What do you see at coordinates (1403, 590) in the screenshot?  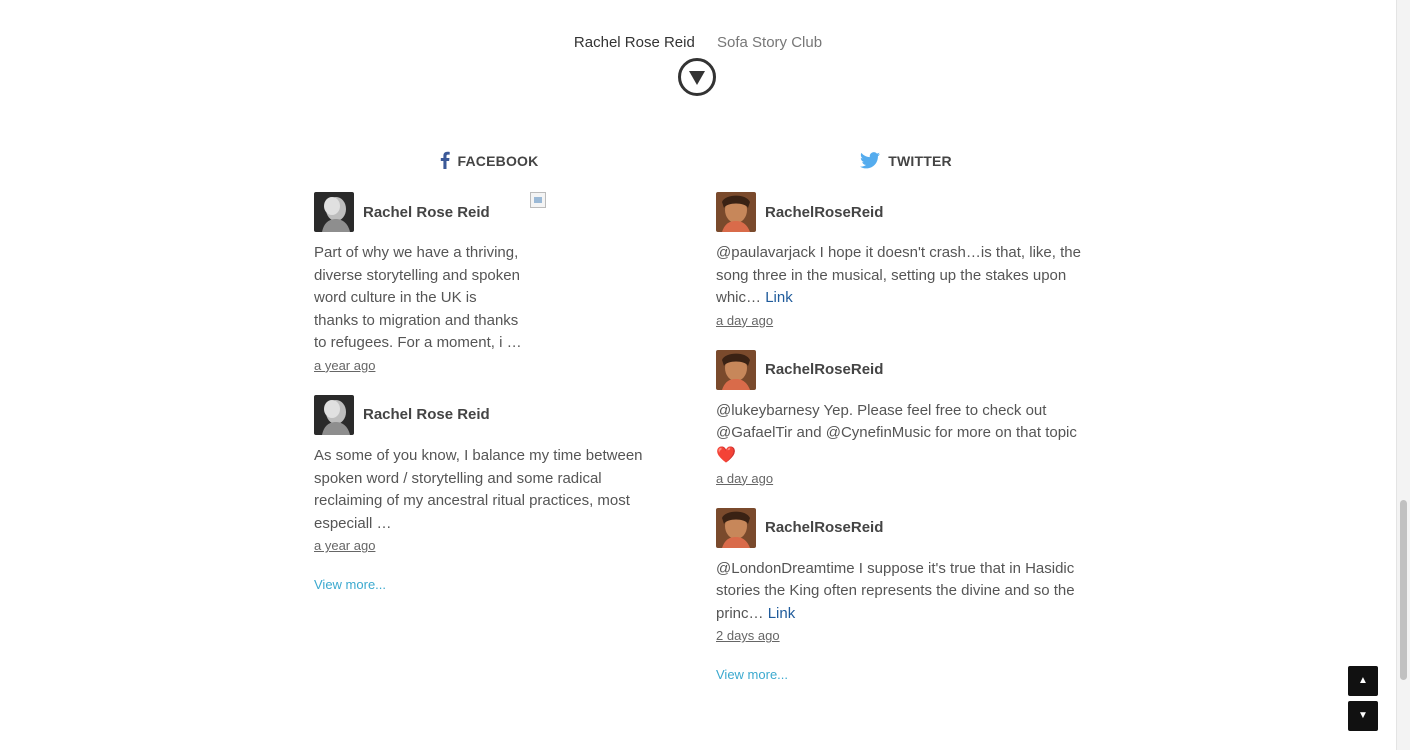 I see `scrollbar-thumb` at bounding box center [1403, 590].